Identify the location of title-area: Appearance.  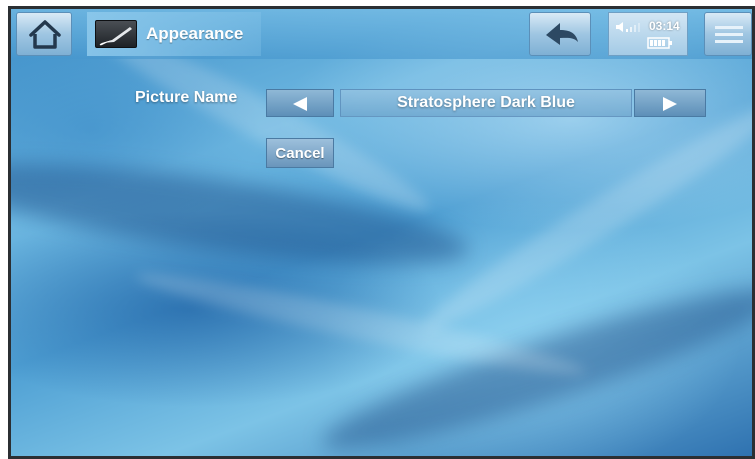
(174, 34).